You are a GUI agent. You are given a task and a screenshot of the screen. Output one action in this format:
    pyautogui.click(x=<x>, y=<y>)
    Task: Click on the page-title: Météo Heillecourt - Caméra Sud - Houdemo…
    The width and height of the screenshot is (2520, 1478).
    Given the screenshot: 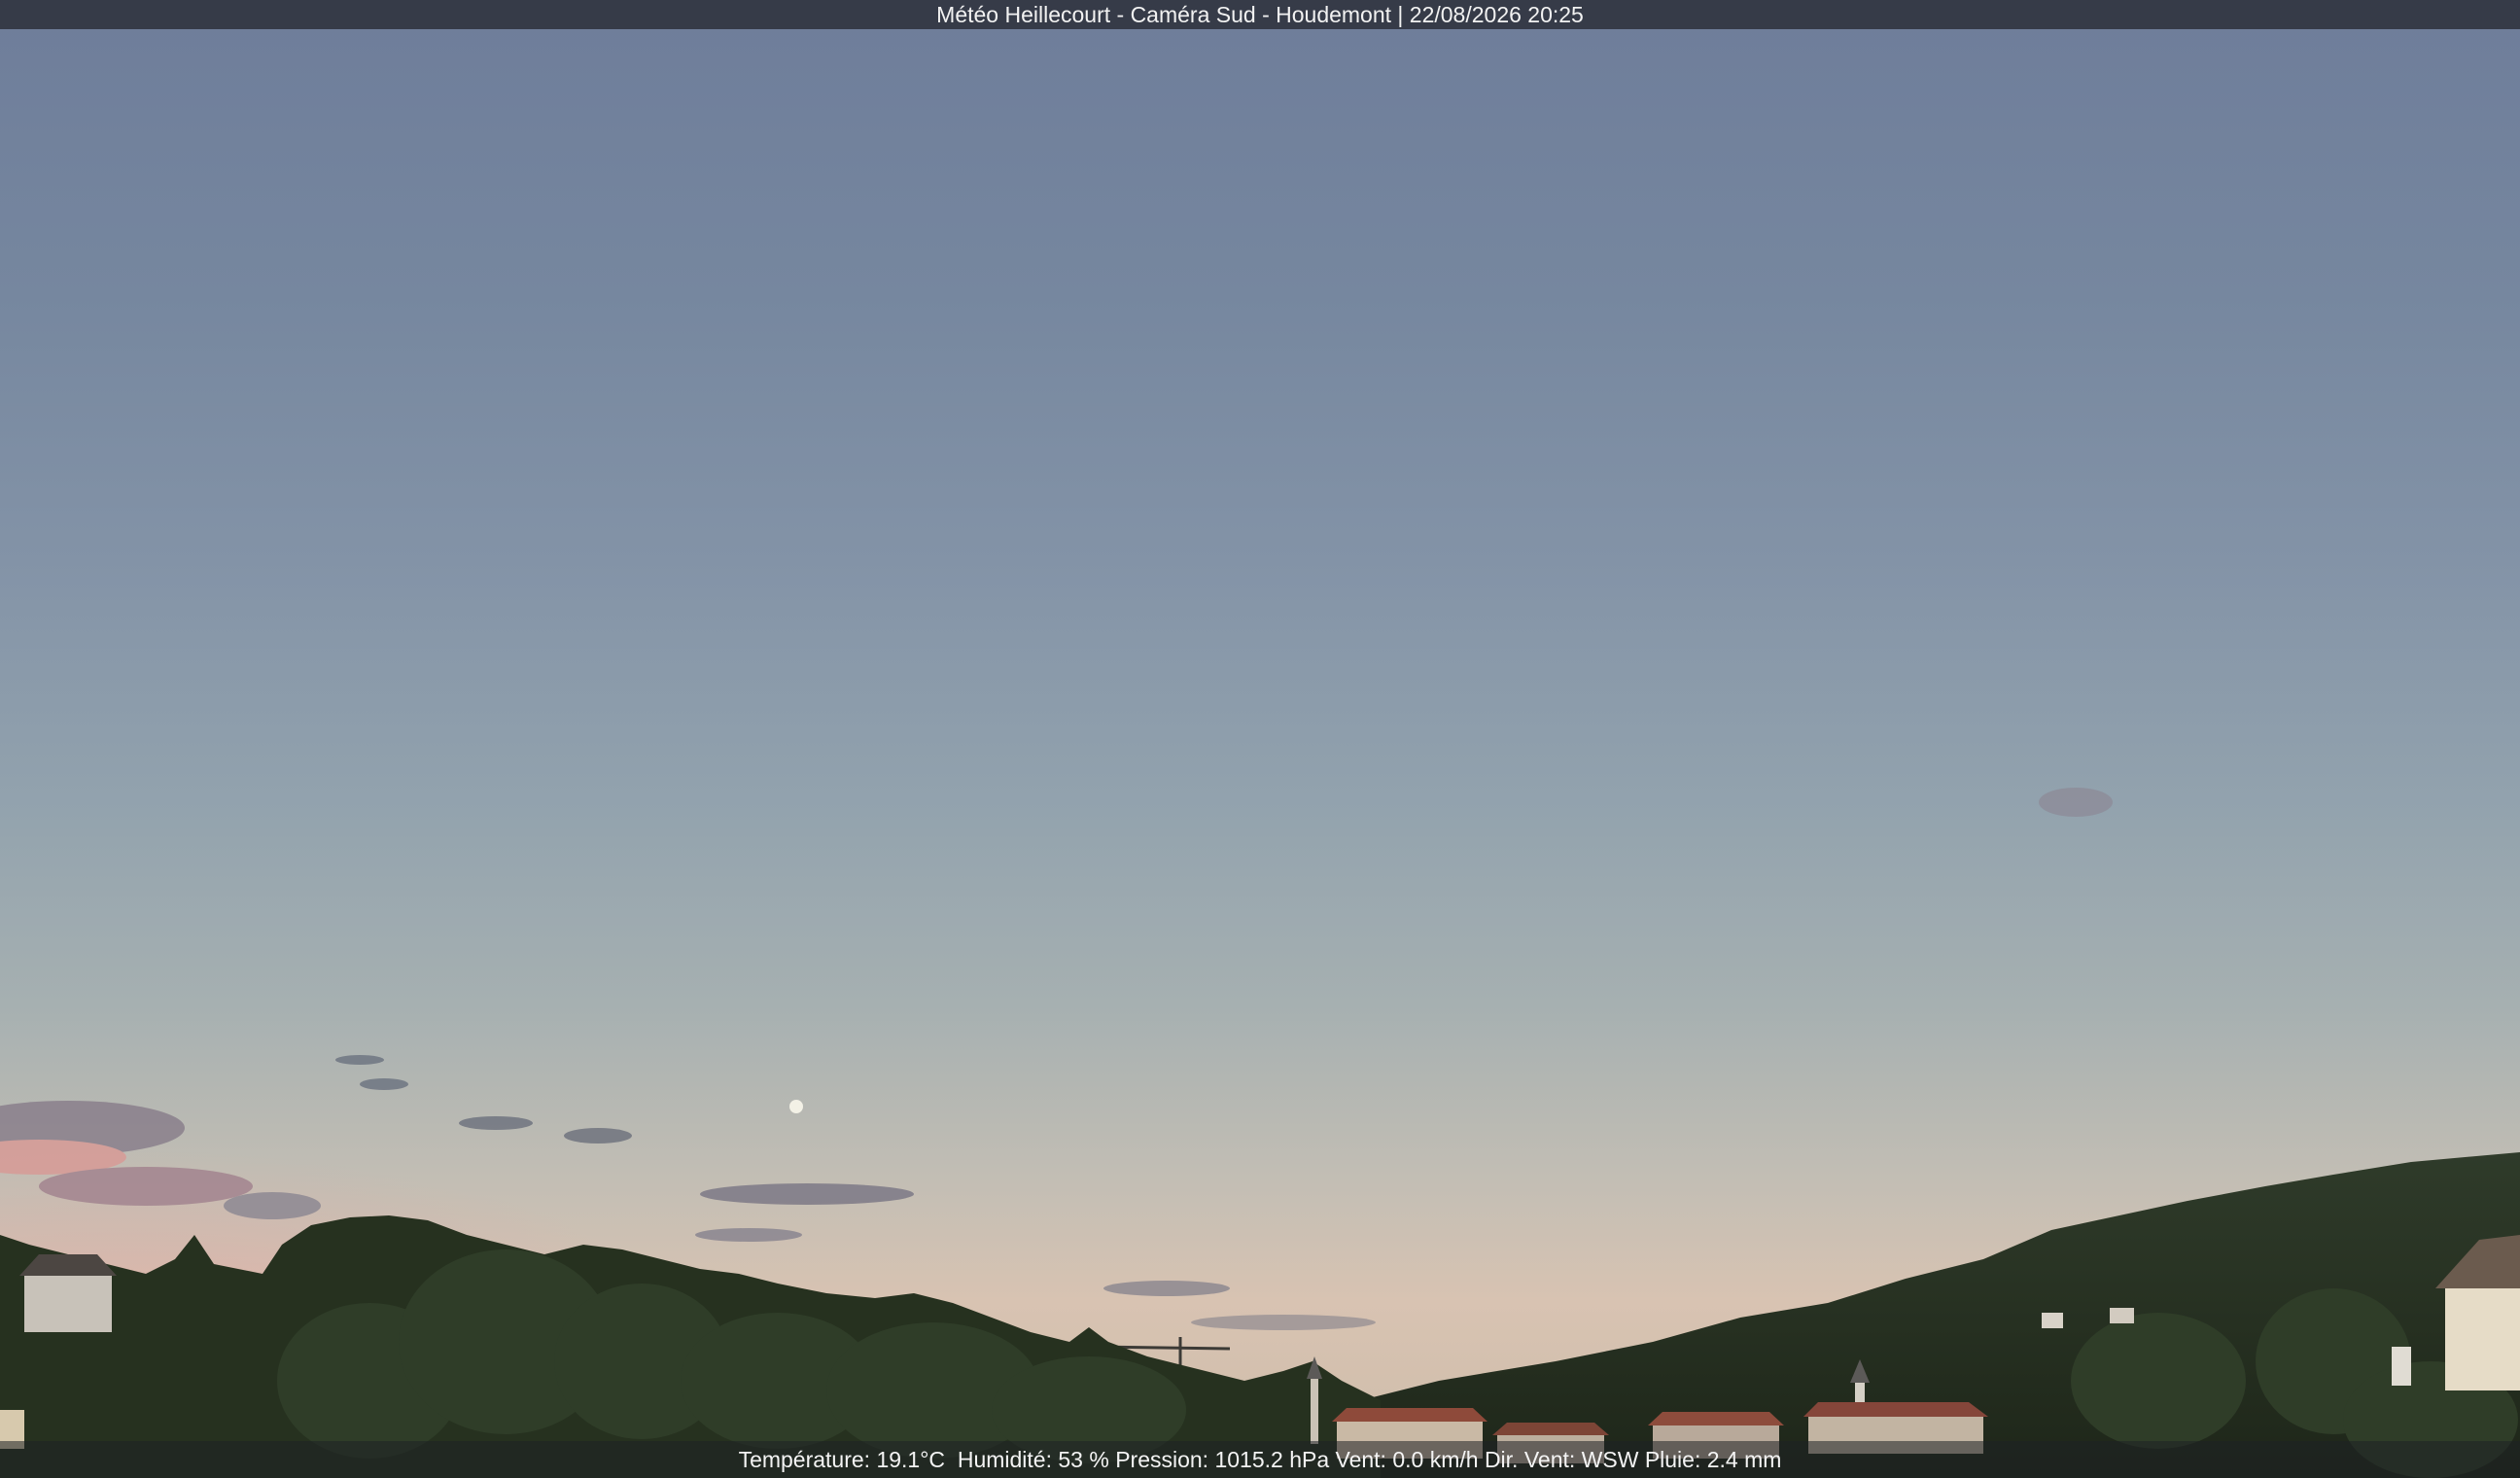 What is the action you would take?
    pyautogui.click(x=1260, y=14)
    